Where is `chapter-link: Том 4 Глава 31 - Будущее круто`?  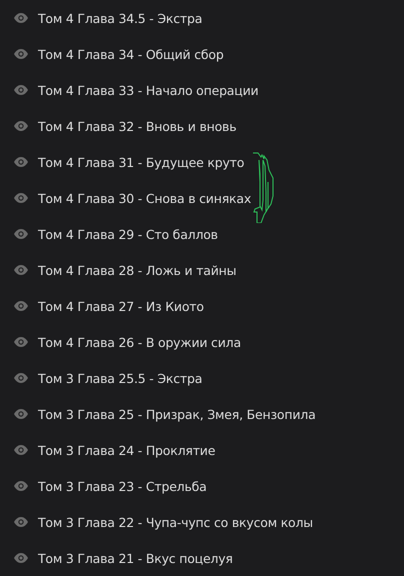 chapter-link: Том 4 Глава 31 - Будущее круто is located at coordinates (141, 162).